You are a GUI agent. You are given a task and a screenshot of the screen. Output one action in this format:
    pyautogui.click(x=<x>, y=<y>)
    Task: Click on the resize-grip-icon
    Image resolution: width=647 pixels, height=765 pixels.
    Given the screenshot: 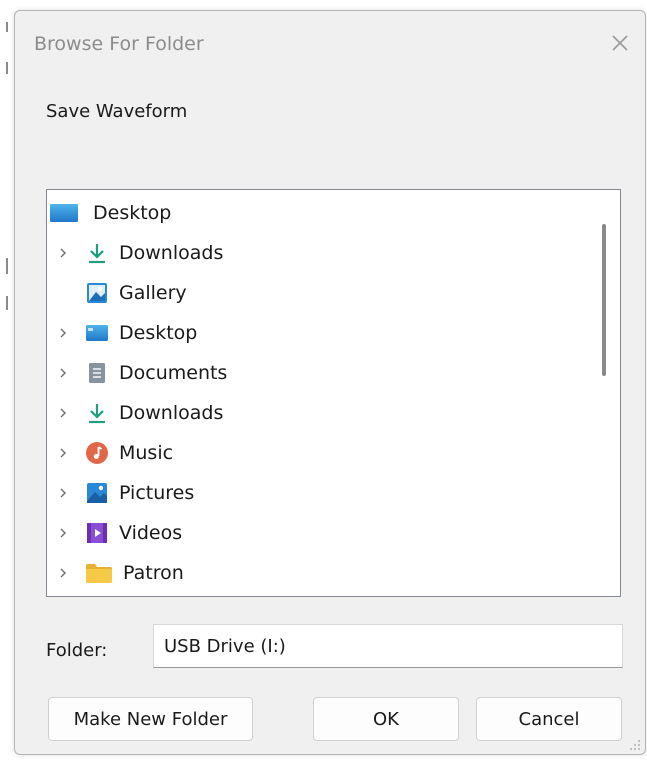 What is the action you would take?
    pyautogui.click(x=635, y=745)
    